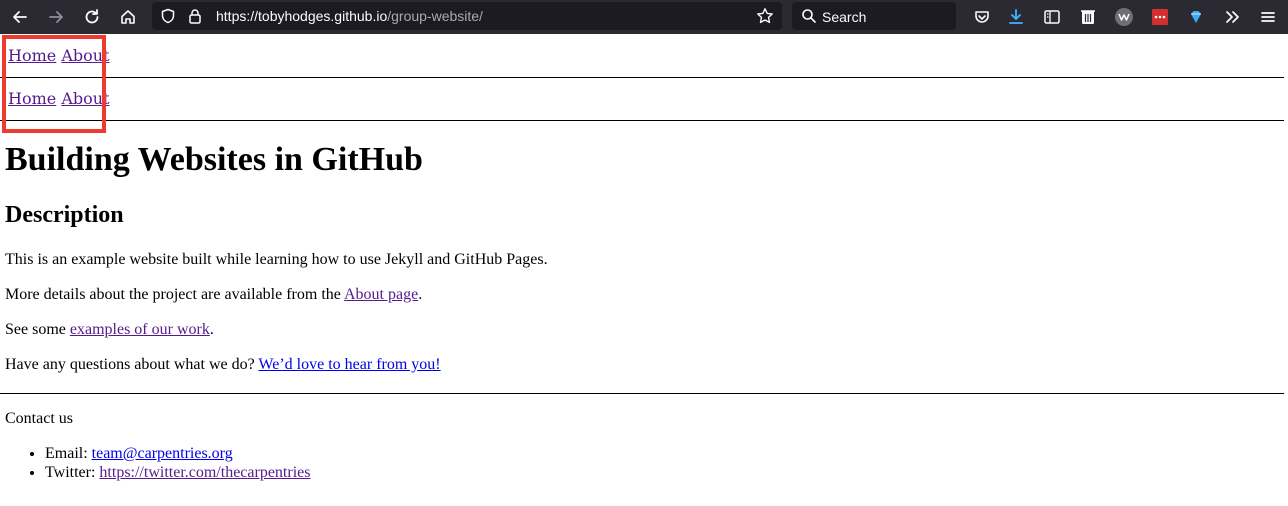  Describe the element at coordinates (1052, 17) in the screenshot. I see `reader-view-icon` at that location.